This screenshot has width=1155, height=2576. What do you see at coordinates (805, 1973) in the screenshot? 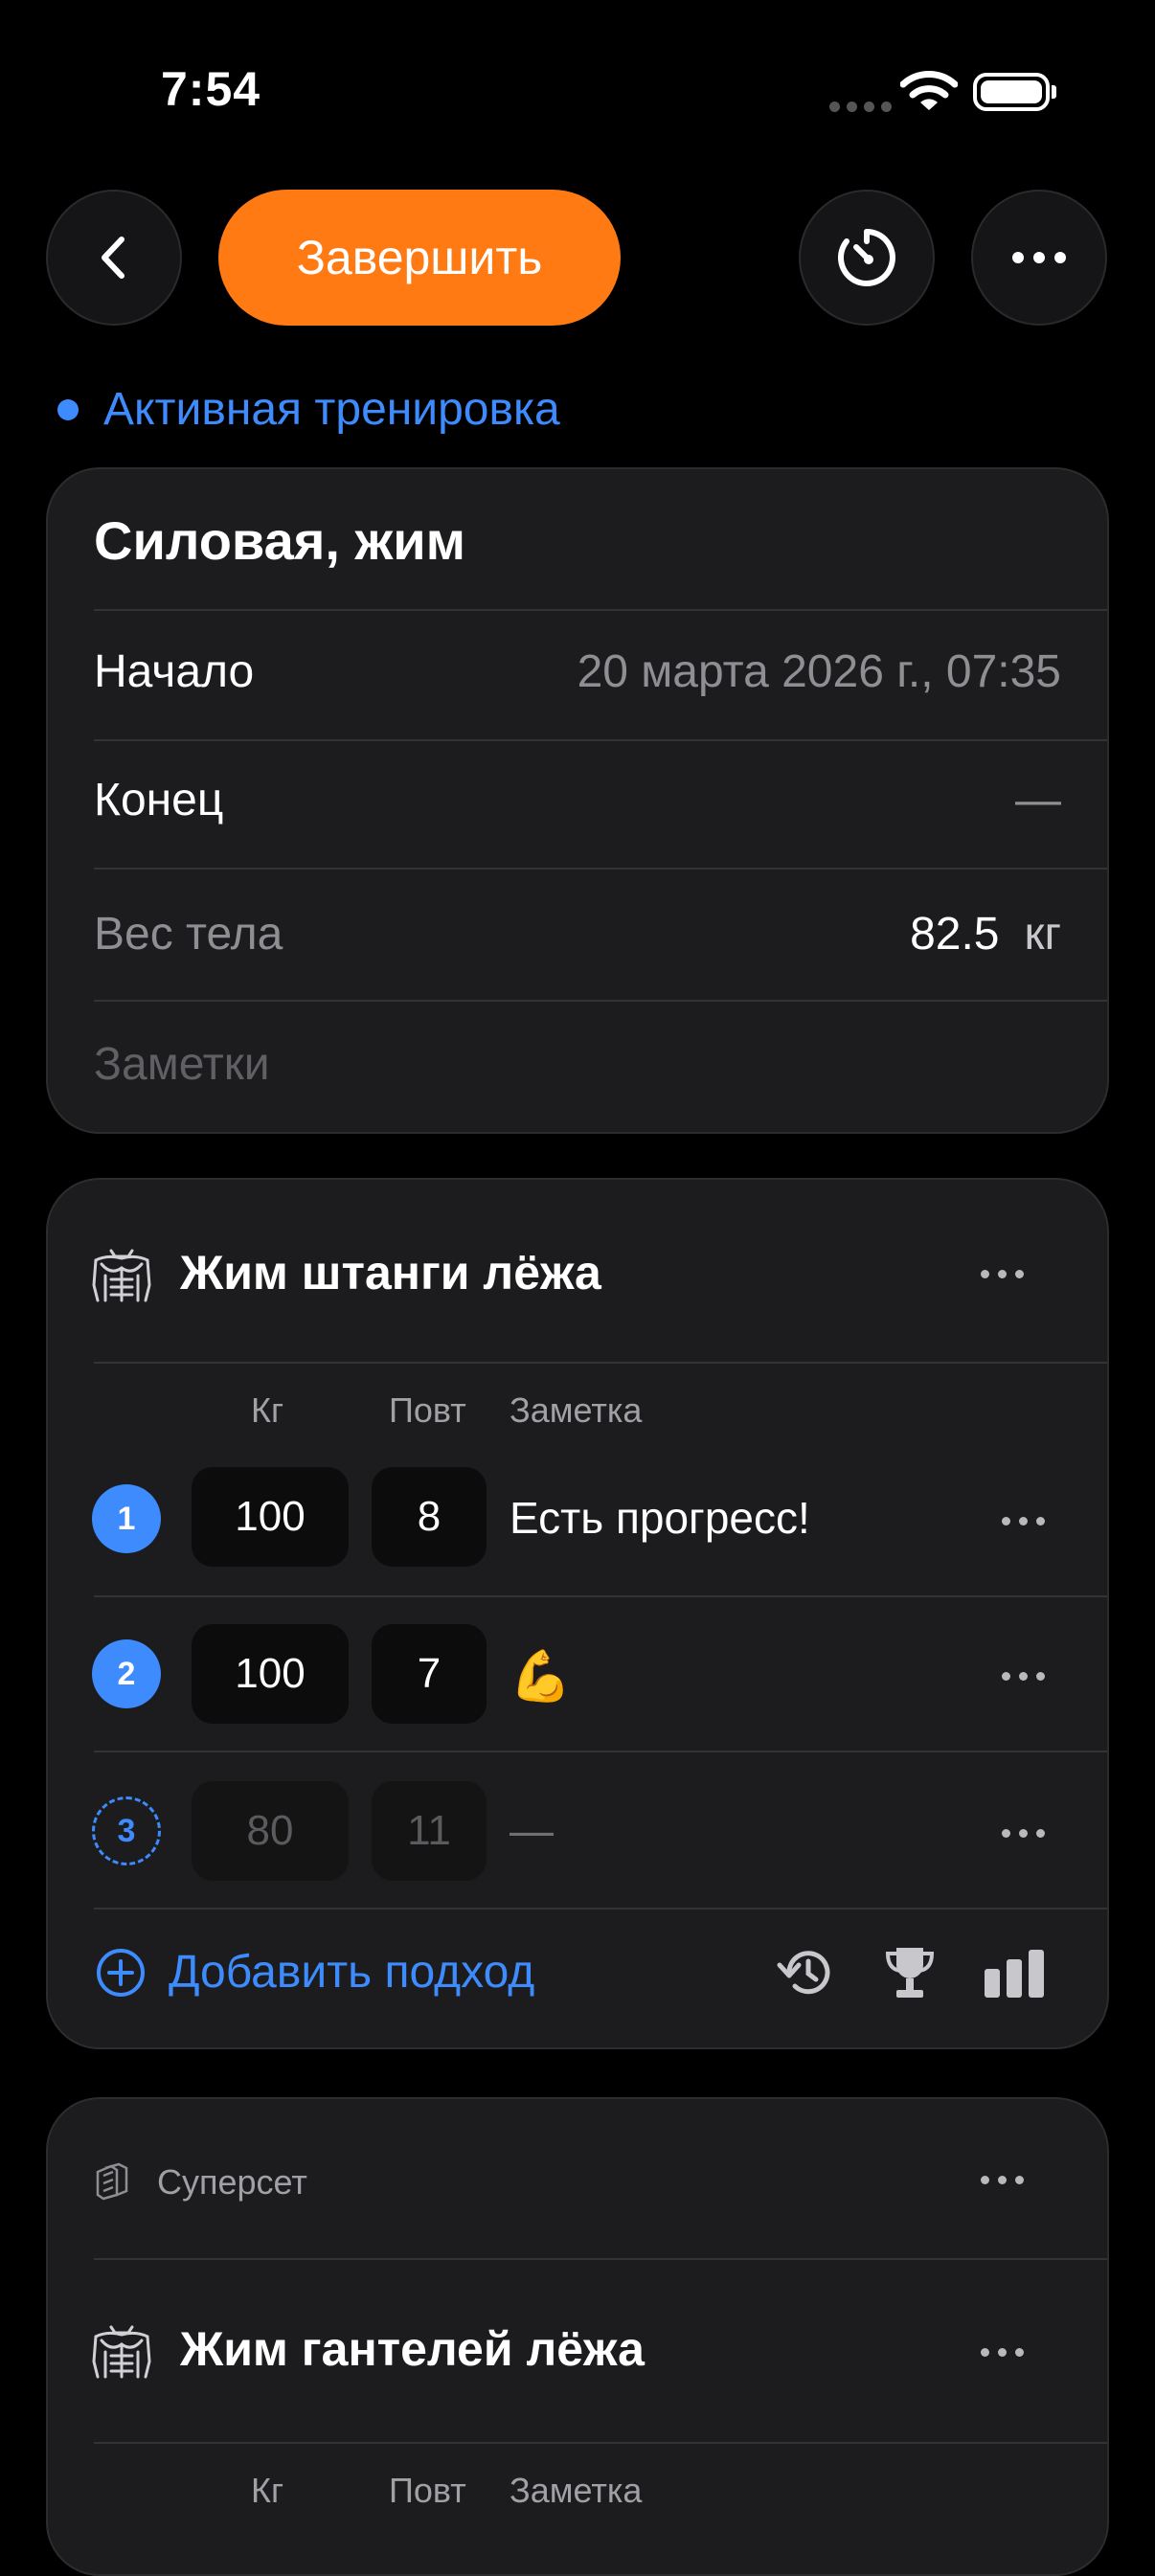
I see `history-icon` at bounding box center [805, 1973].